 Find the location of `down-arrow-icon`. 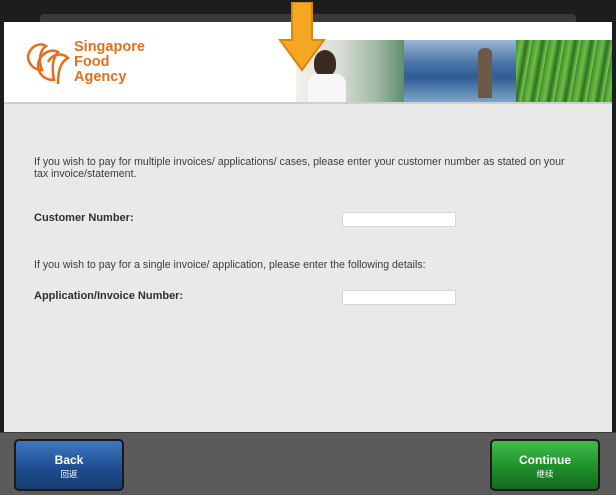

down-arrow-icon is located at coordinates (302, 37).